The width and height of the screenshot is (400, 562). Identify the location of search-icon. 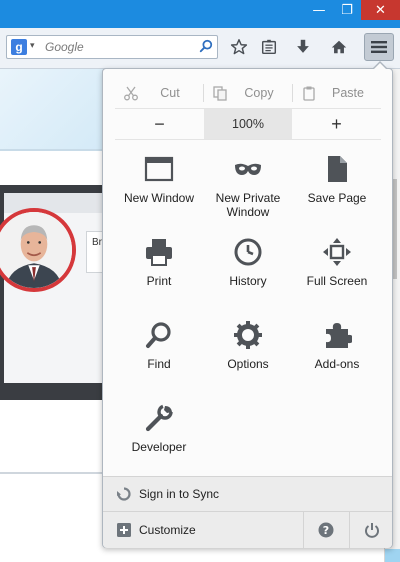
(206, 46).